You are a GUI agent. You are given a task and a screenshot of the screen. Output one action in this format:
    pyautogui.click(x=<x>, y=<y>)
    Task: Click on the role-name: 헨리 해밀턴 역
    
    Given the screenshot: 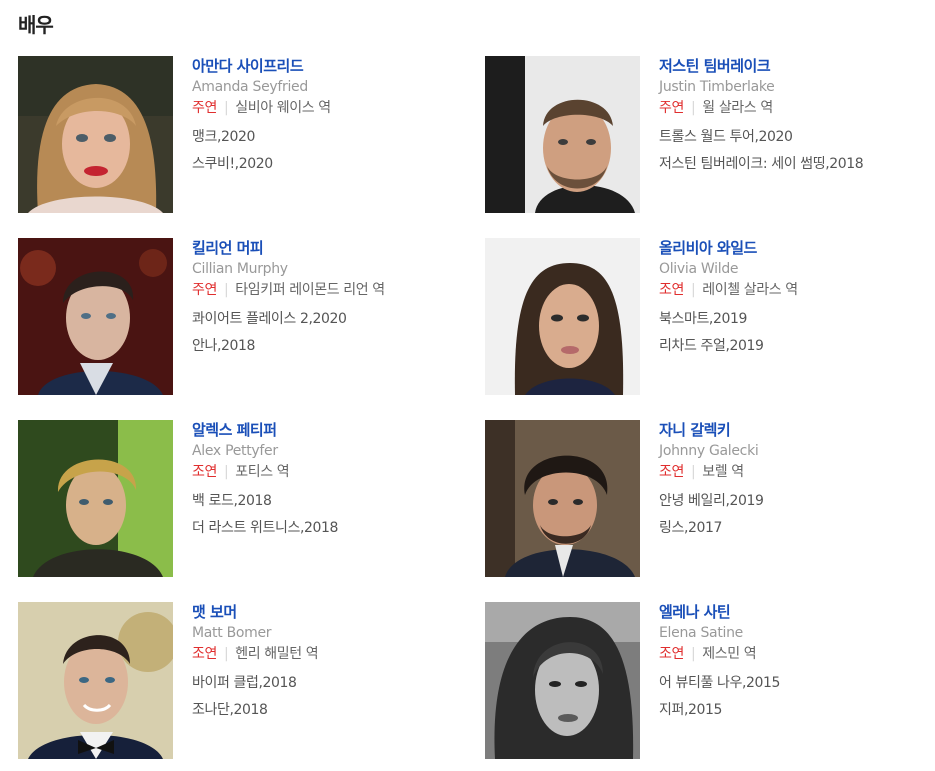 What is the action you would take?
    pyautogui.click(x=277, y=654)
    